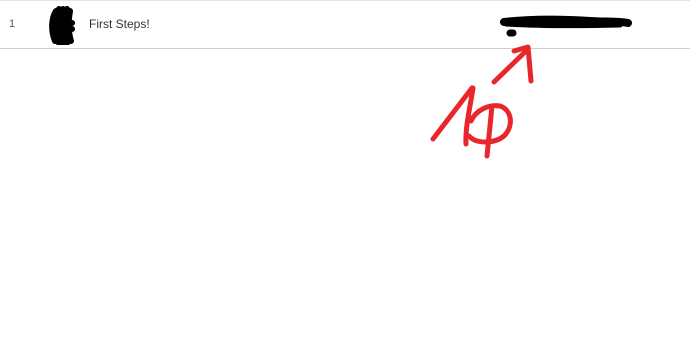 The width and height of the screenshot is (690, 343). Describe the element at coordinates (62, 25) in the screenshot. I see `redacted-avatar-icon` at that location.